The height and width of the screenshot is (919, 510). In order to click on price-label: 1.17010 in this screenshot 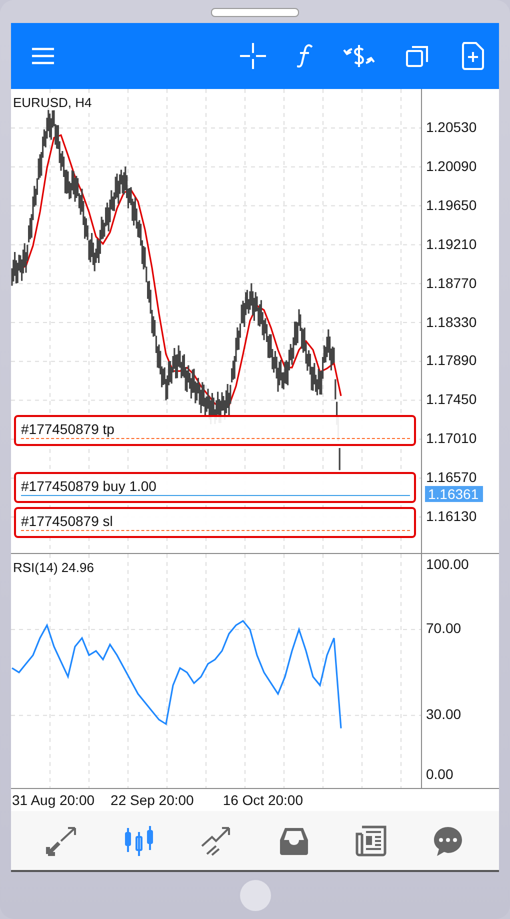, I will do `click(451, 438)`.